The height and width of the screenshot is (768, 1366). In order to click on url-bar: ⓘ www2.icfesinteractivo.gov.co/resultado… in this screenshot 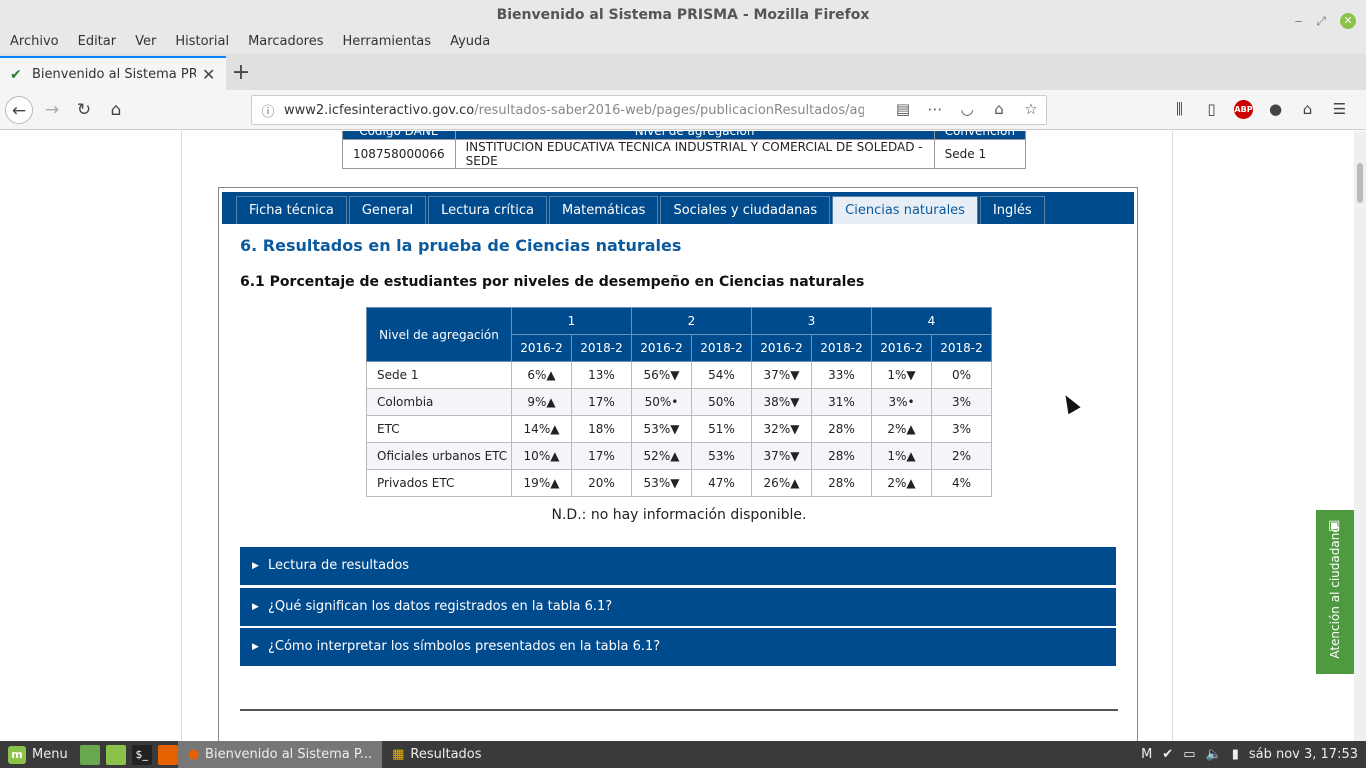, I will do `click(649, 110)`.